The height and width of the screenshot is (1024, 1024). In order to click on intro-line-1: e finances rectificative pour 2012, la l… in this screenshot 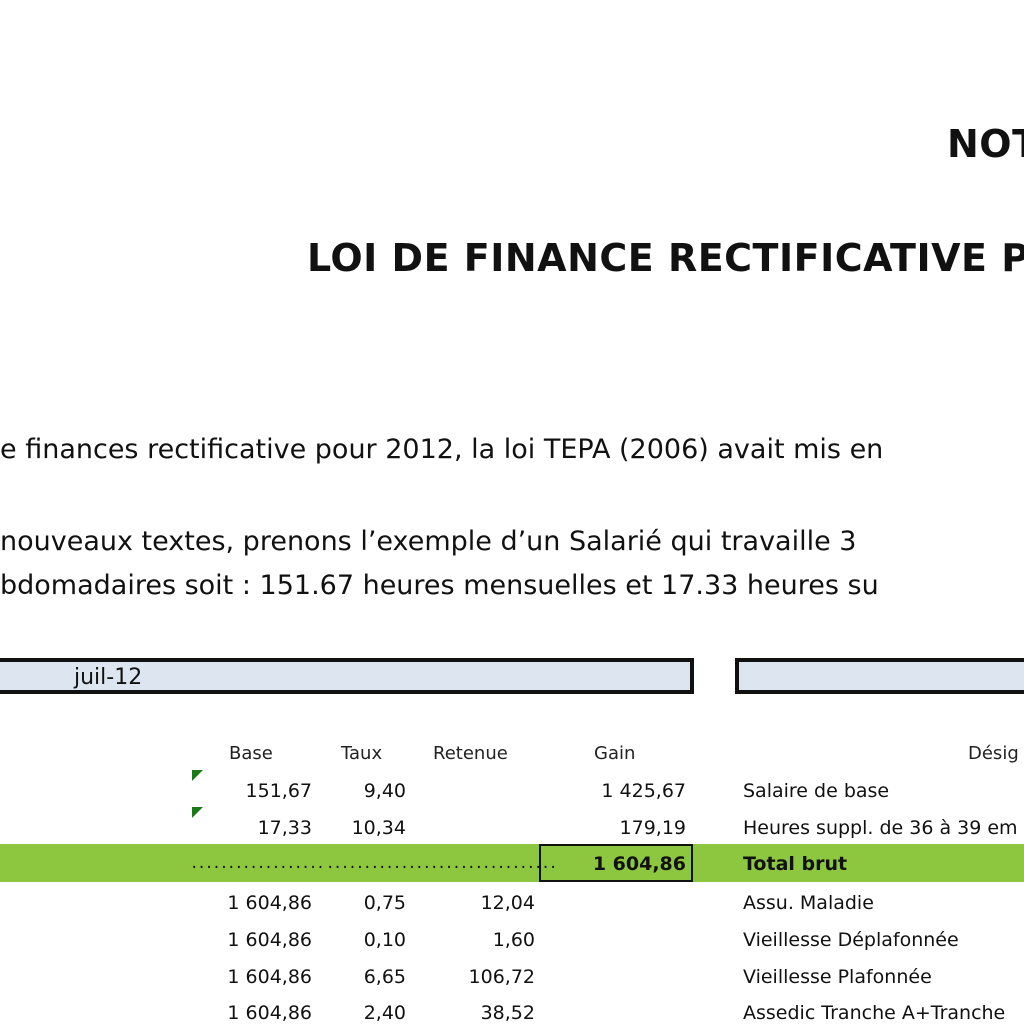, I will do `click(442, 449)`.